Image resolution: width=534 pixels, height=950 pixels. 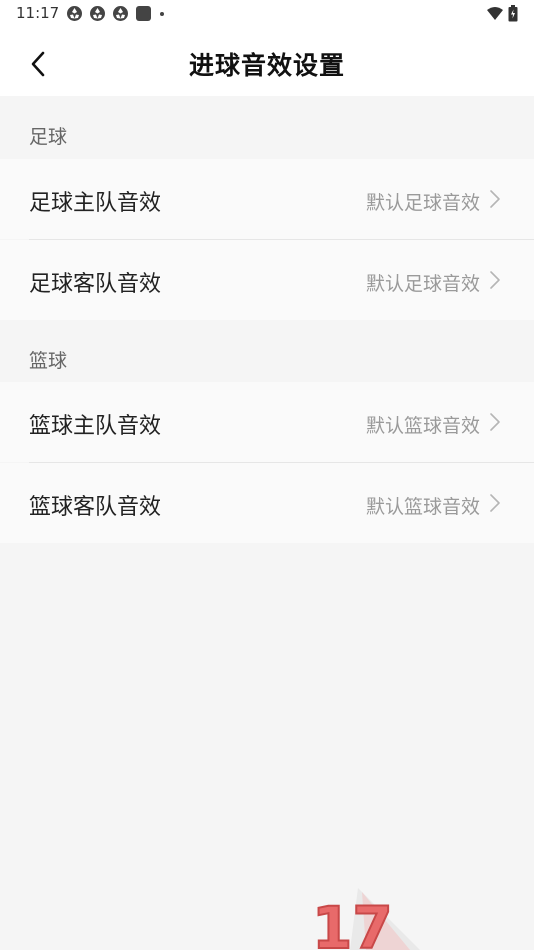 I want to click on settings-row-football-home: 足球主队音效 默认足球音效, so click(x=267, y=199).